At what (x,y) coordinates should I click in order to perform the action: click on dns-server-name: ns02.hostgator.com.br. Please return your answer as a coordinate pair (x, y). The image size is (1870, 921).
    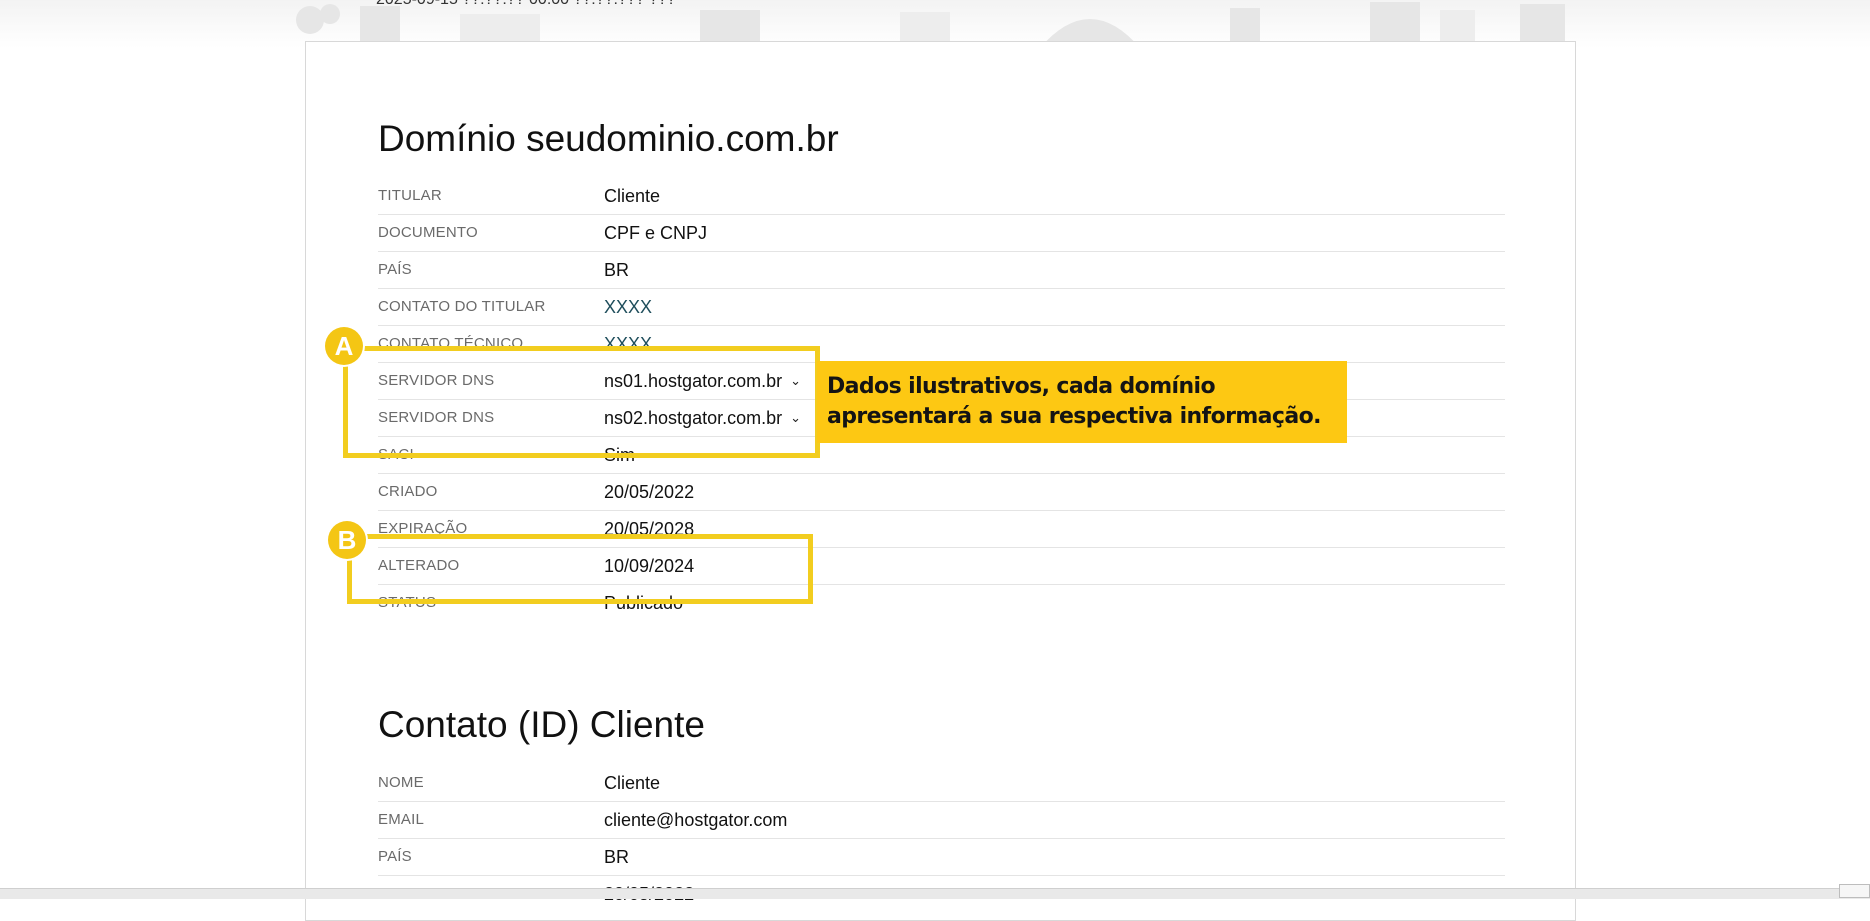
    Looking at the image, I should click on (693, 418).